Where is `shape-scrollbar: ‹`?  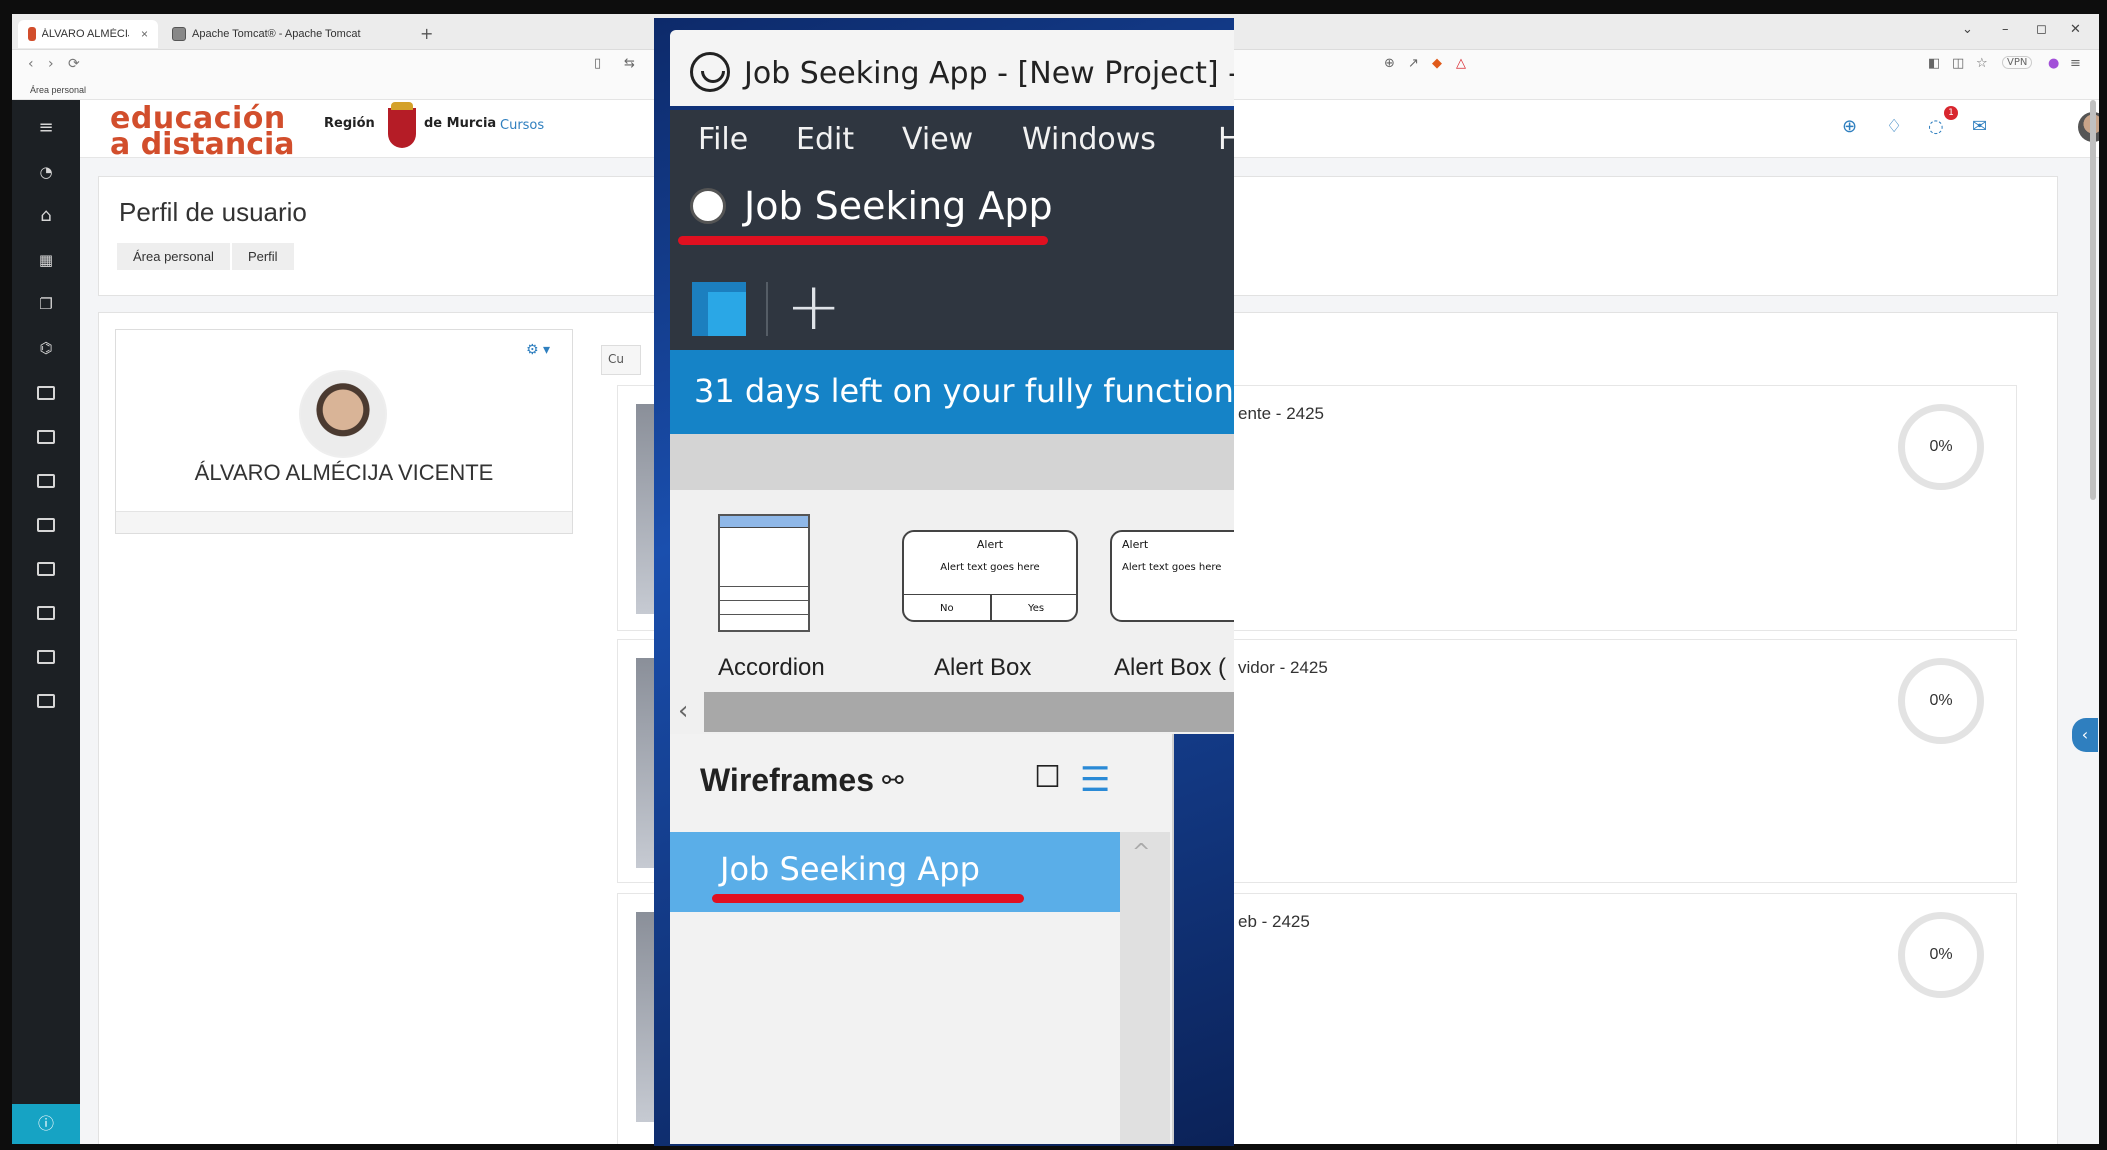 shape-scrollbar: ‹ is located at coordinates (952, 712).